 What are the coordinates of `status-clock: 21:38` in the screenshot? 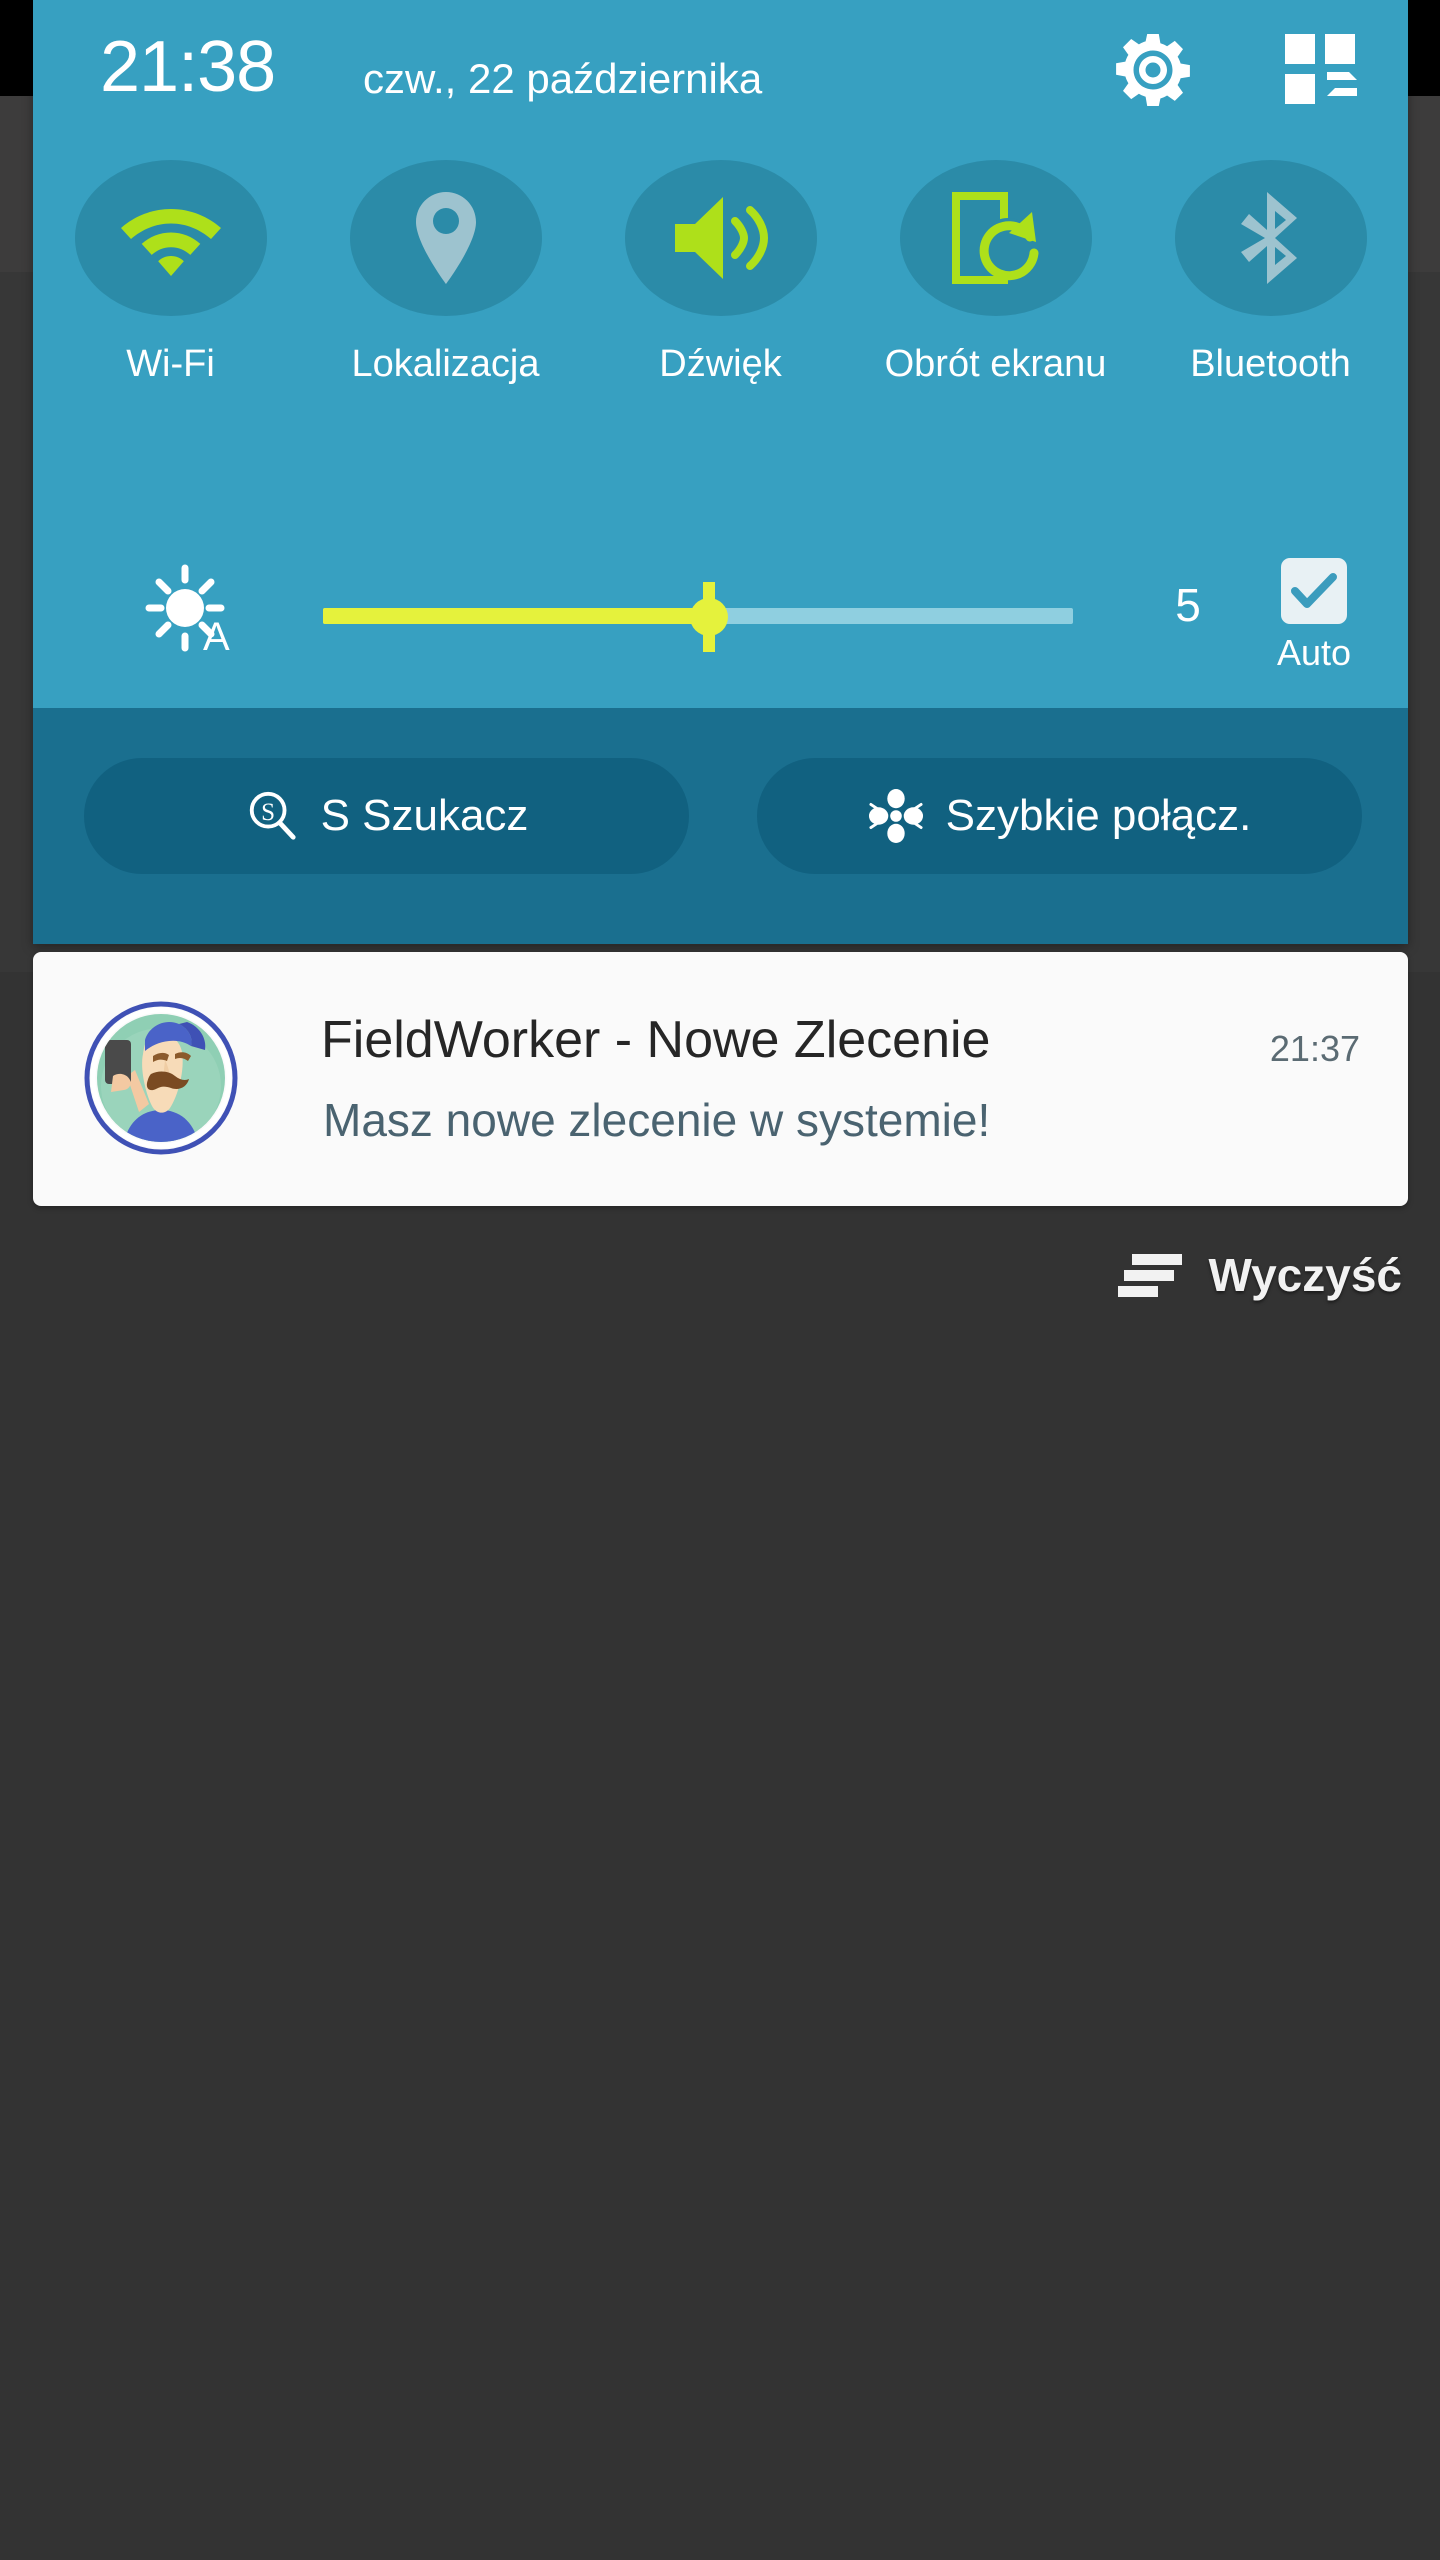 It's located at (188, 67).